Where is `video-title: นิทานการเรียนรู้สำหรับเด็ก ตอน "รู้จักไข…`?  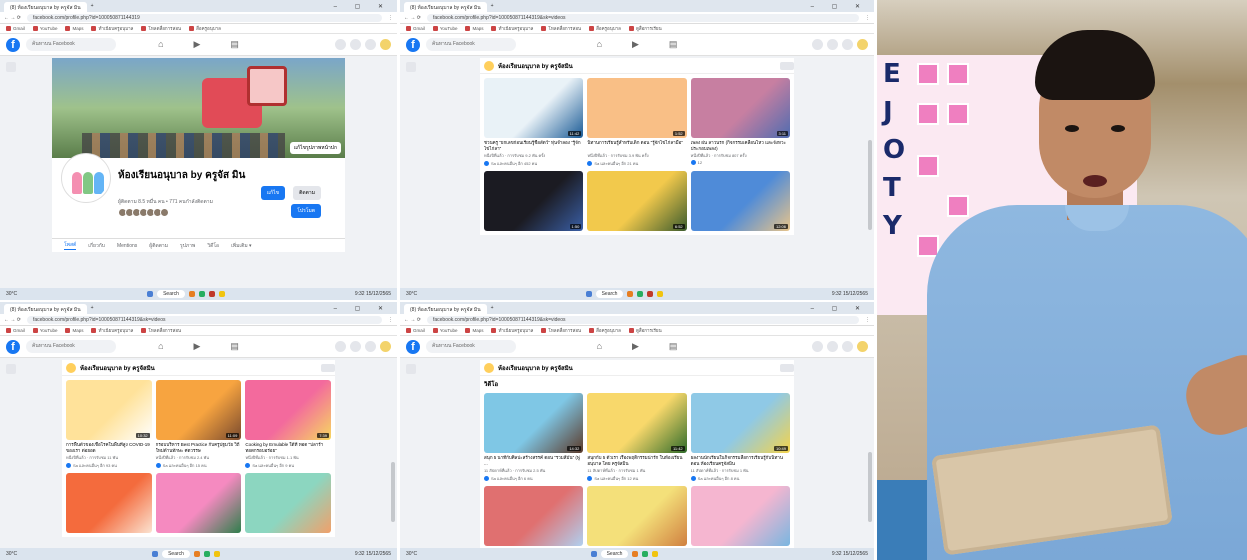
video-title: นิทานการเรียนรู้สำหรับเด็ก ตอน "รู้จักไข… is located at coordinates (636, 145).